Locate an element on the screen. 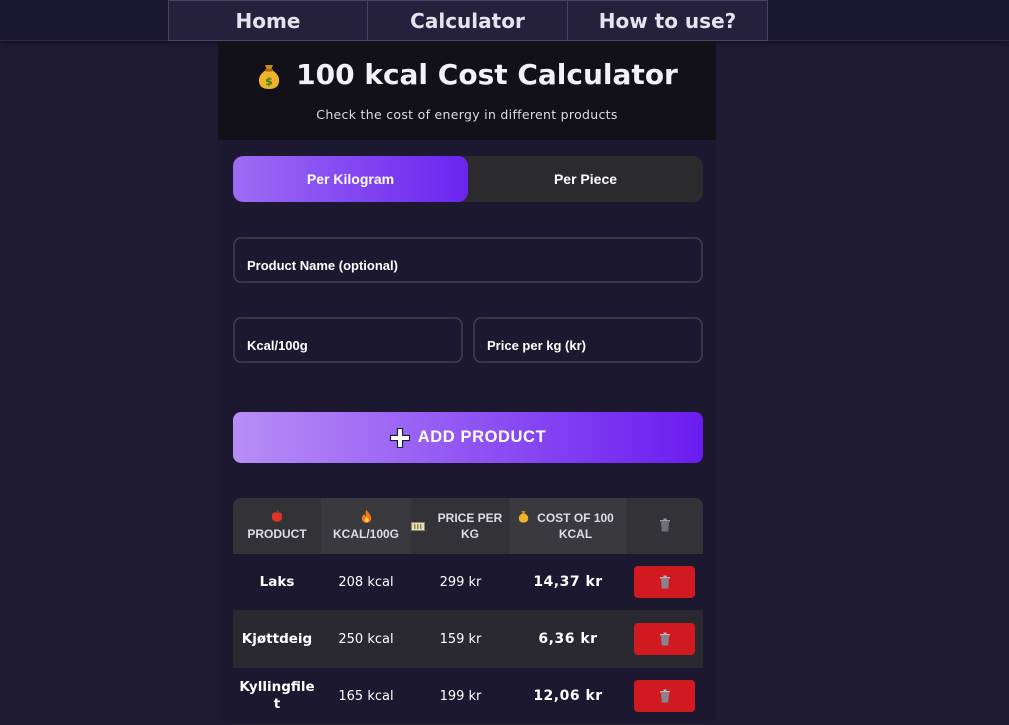 The width and height of the screenshot is (1009, 725). add-product-label: ADD PRODUCT is located at coordinates (482, 437).